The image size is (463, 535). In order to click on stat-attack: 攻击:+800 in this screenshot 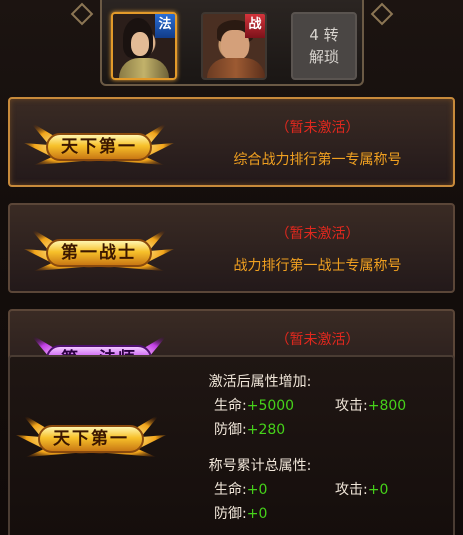, I will do `click(370, 405)`.